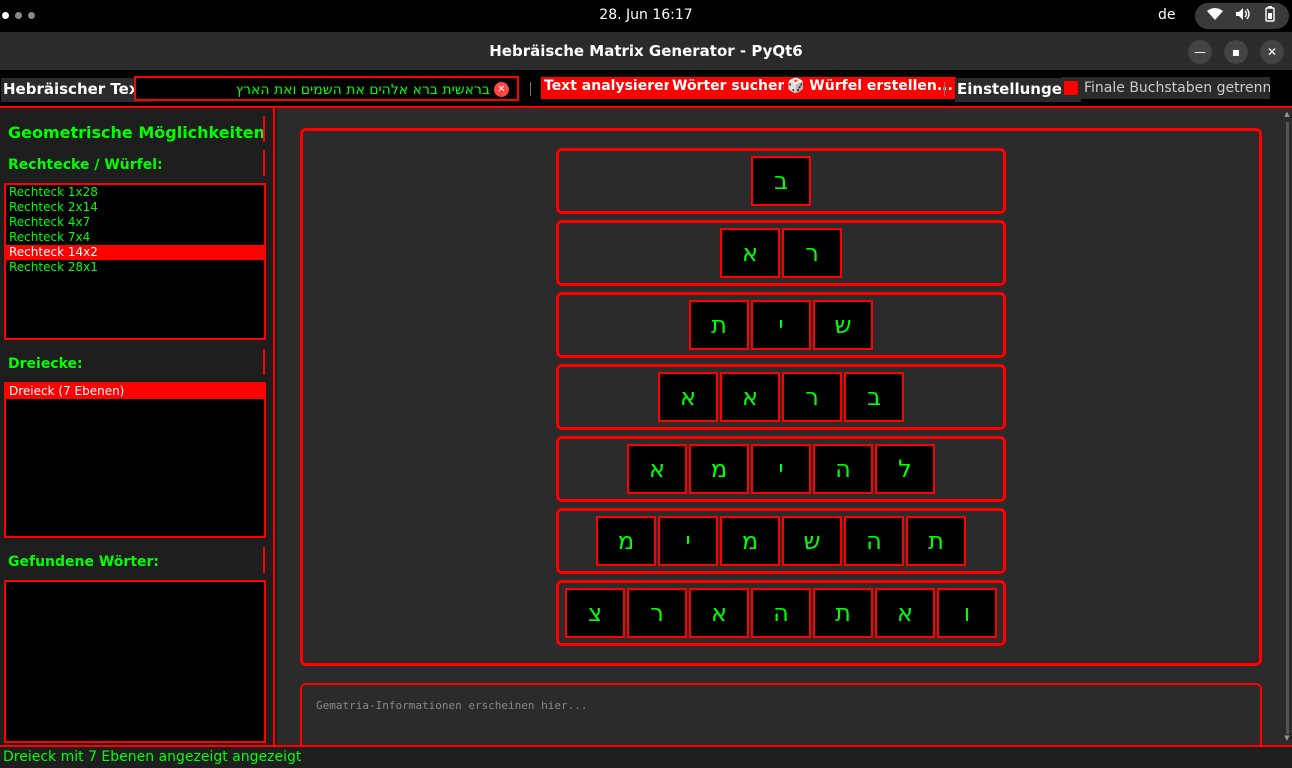 This screenshot has height=768, width=1292. Describe the element at coordinates (136, 132) in the screenshot. I see `sidebar-title: Geometrische Möglichkeiten` at that location.